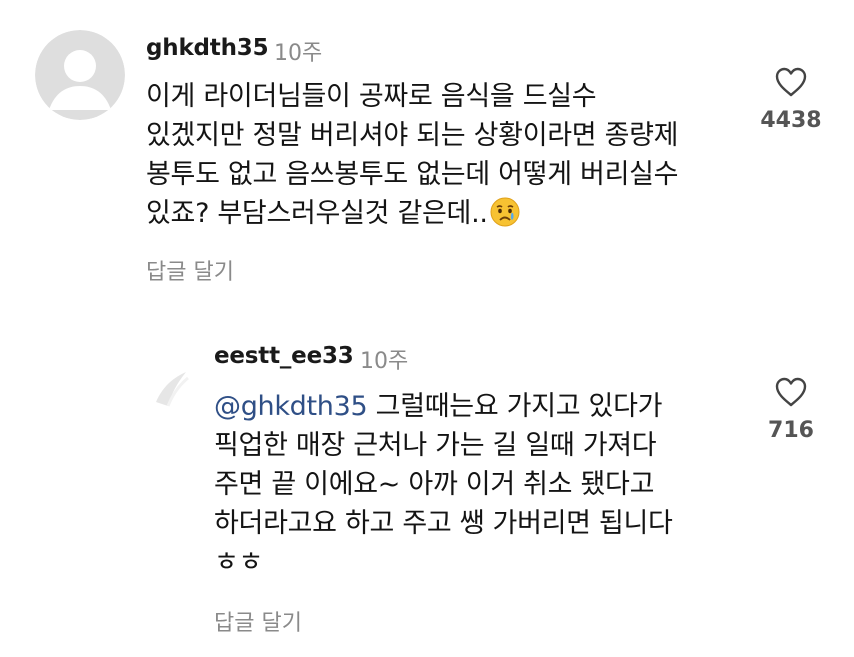 The image size is (854, 657). Describe the element at coordinates (791, 120) in the screenshot. I see `like-count: 4438` at that location.